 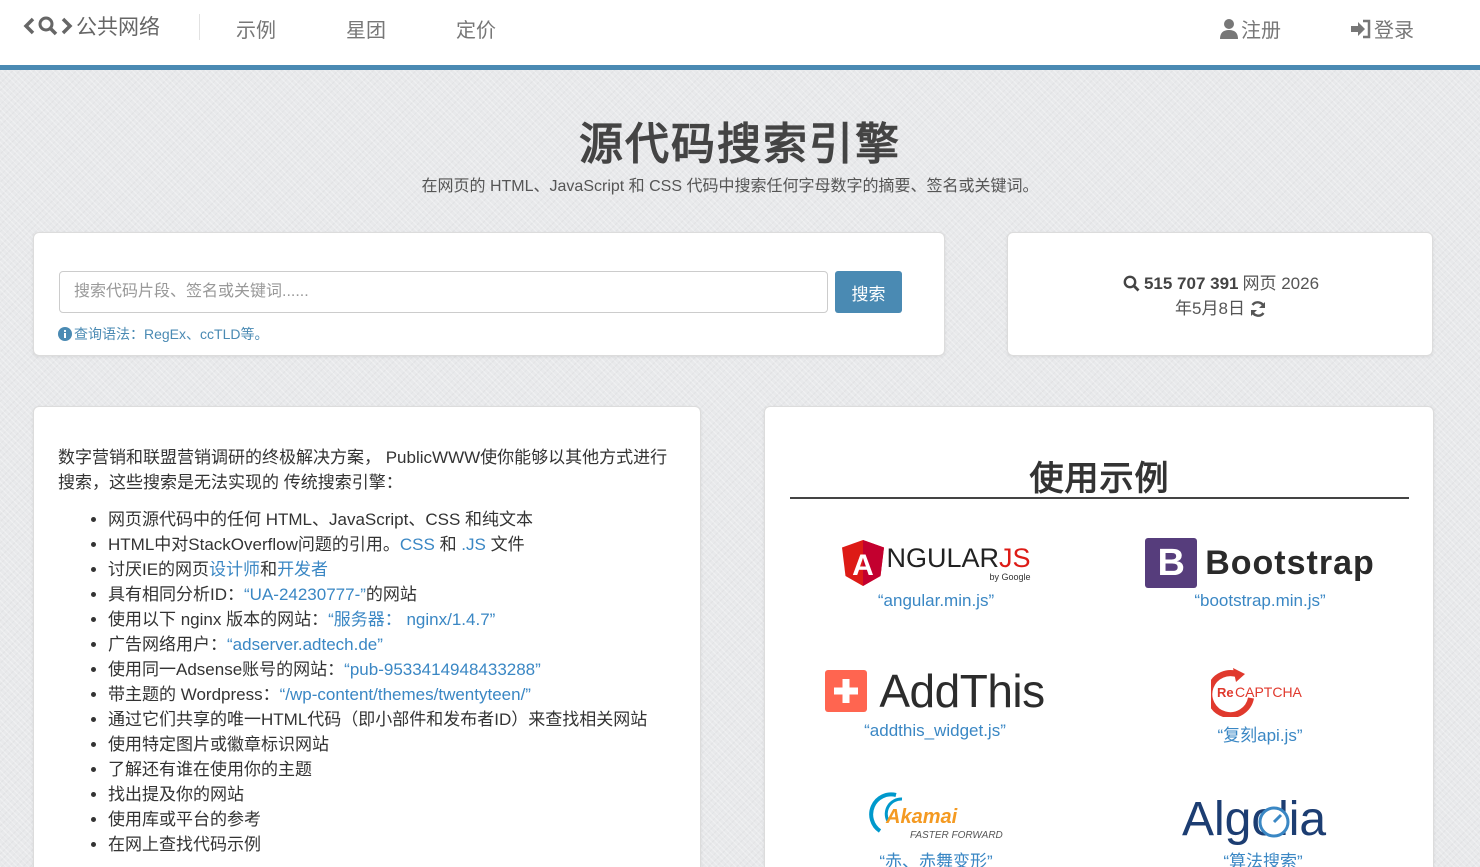 What do you see at coordinates (1229, 28) in the screenshot?
I see `user-icon` at bounding box center [1229, 28].